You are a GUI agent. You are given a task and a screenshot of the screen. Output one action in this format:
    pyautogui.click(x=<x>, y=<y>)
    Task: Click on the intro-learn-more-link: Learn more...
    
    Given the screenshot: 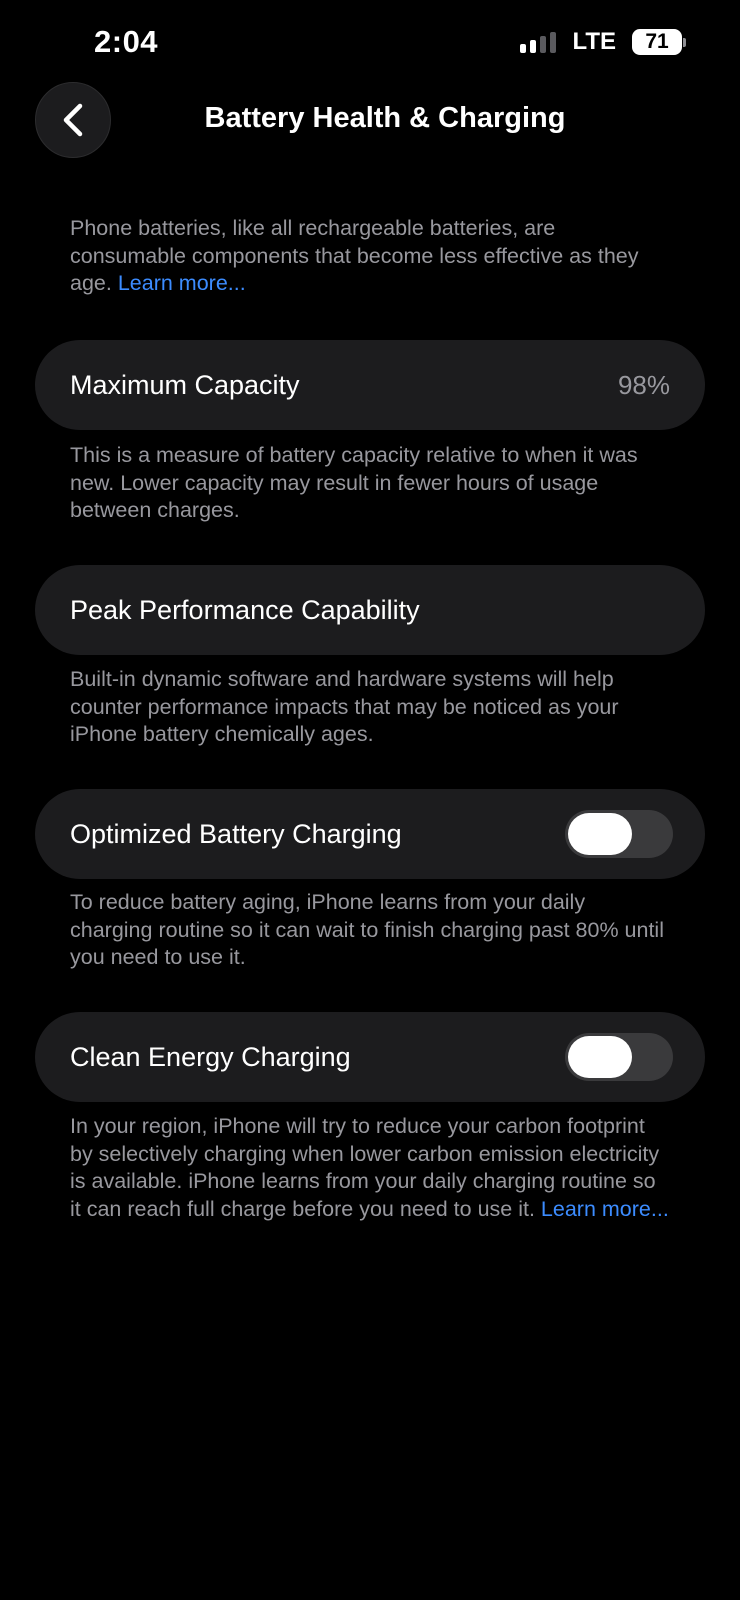 What is the action you would take?
    pyautogui.click(x=182, y=283)
    